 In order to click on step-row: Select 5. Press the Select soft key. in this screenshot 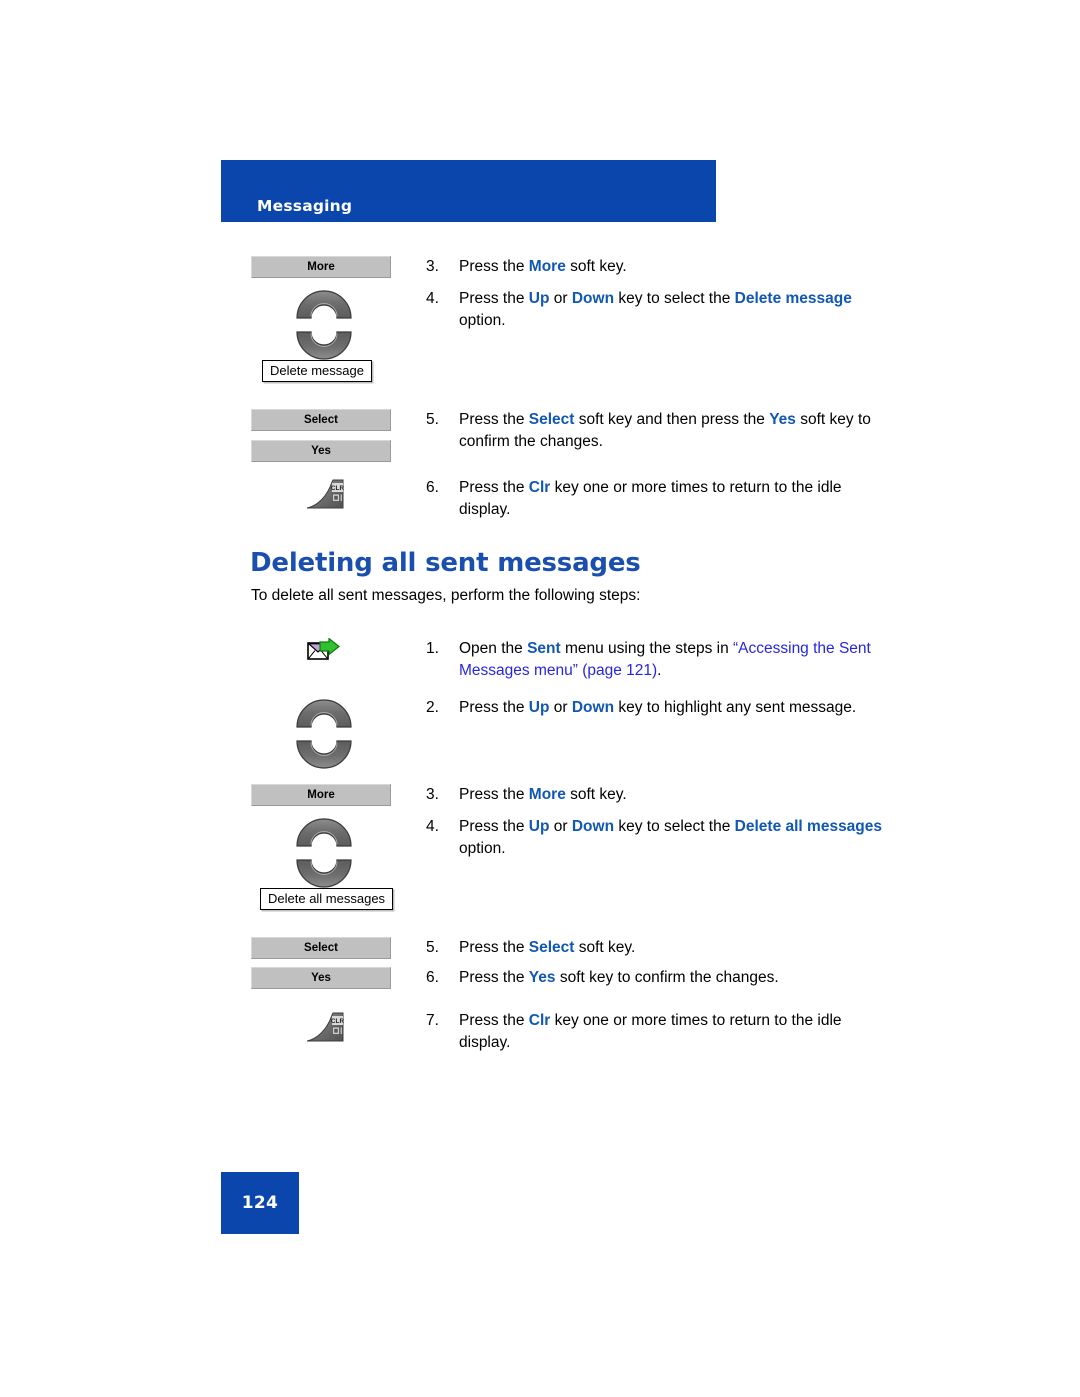, I will do `click(571, 948)`.